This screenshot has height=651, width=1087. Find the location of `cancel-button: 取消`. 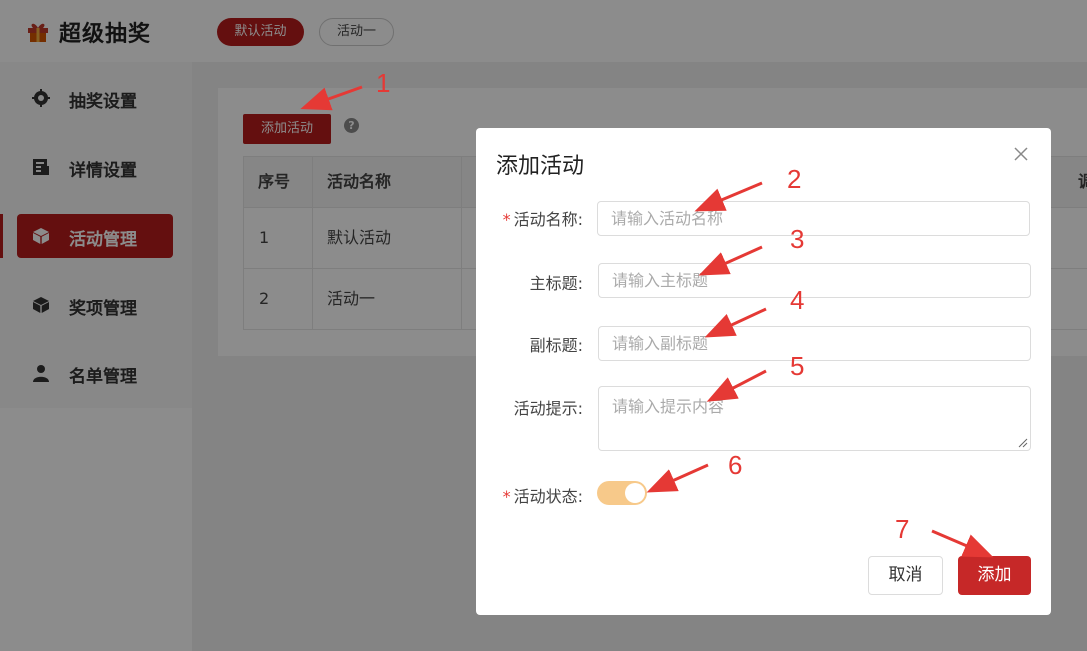

cancel-button: 取消 is located at coordinates (905, 575).